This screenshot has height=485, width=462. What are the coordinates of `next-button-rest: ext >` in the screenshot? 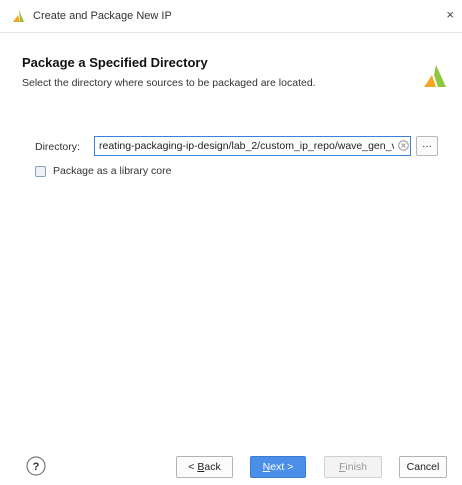 It's located at (282, 467).